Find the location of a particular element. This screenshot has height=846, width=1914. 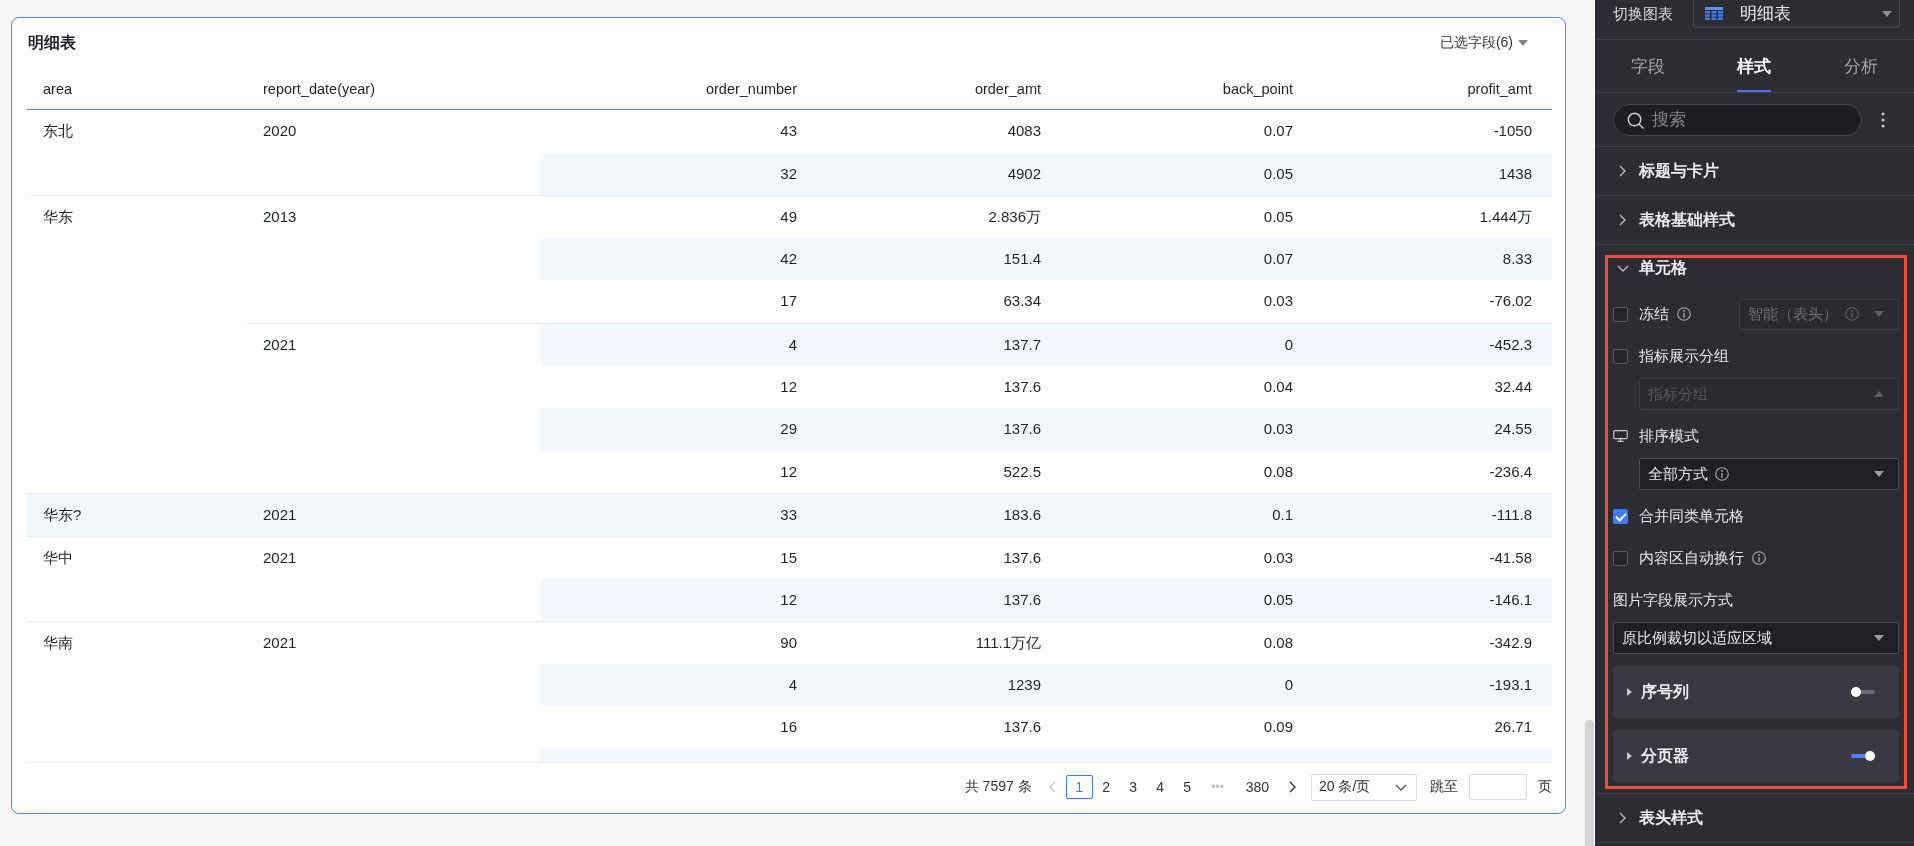

table-cell: 183.6 is located at coordinates (935, 514).